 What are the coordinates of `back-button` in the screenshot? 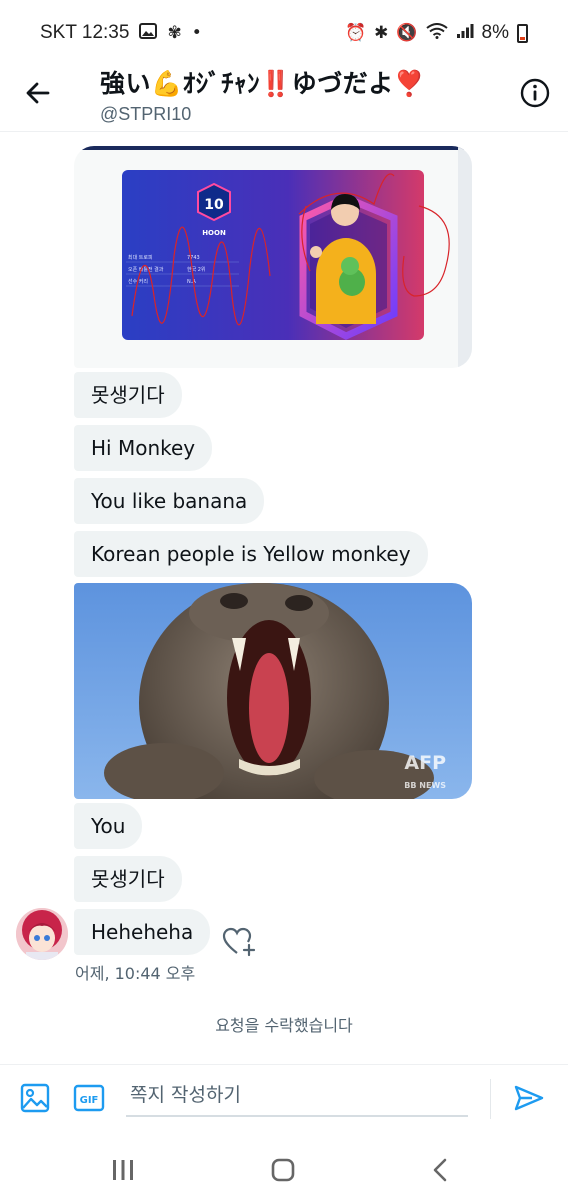 It's located at (39, 93).